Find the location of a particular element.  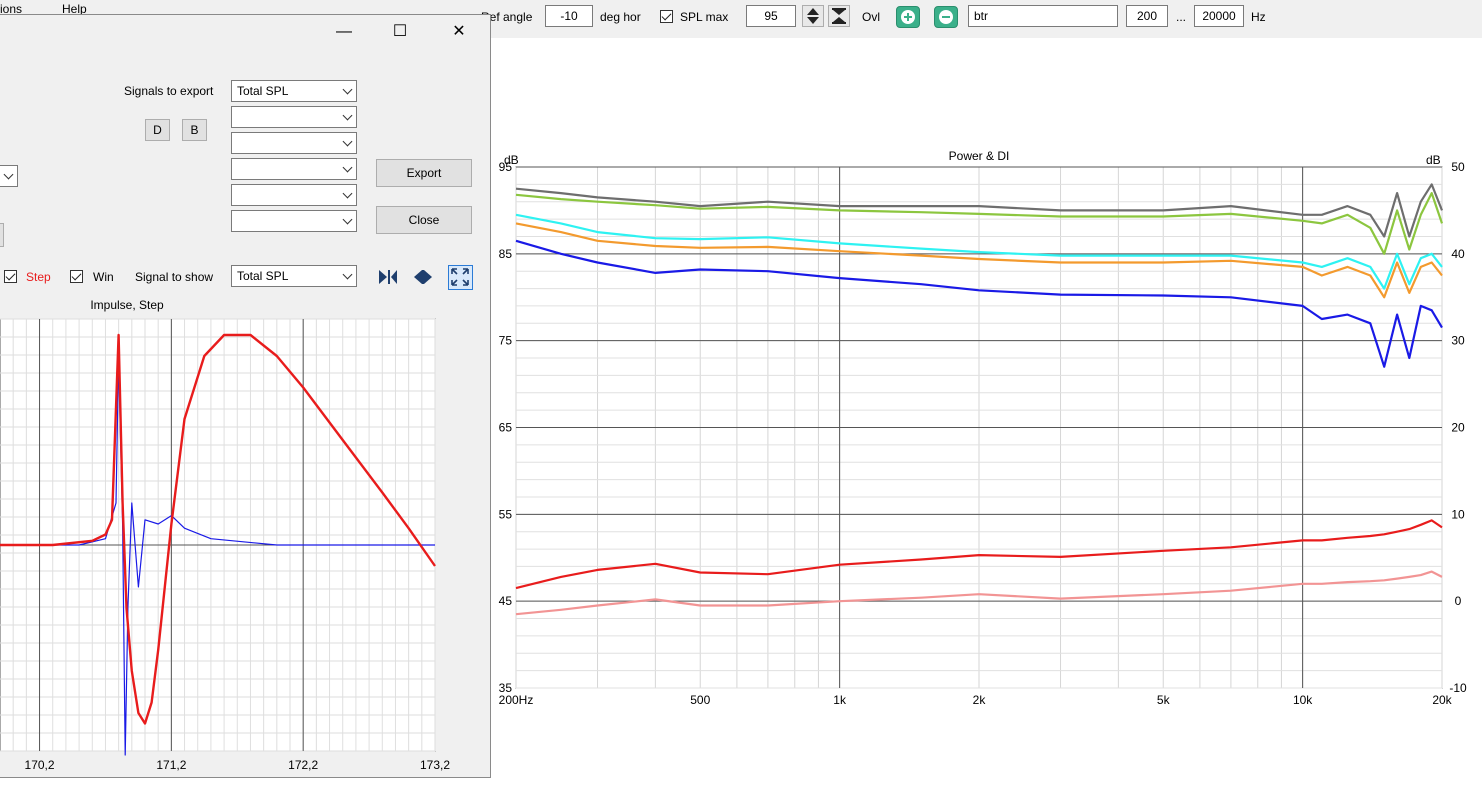

left-button-partial is located at coordinates (2, 235).